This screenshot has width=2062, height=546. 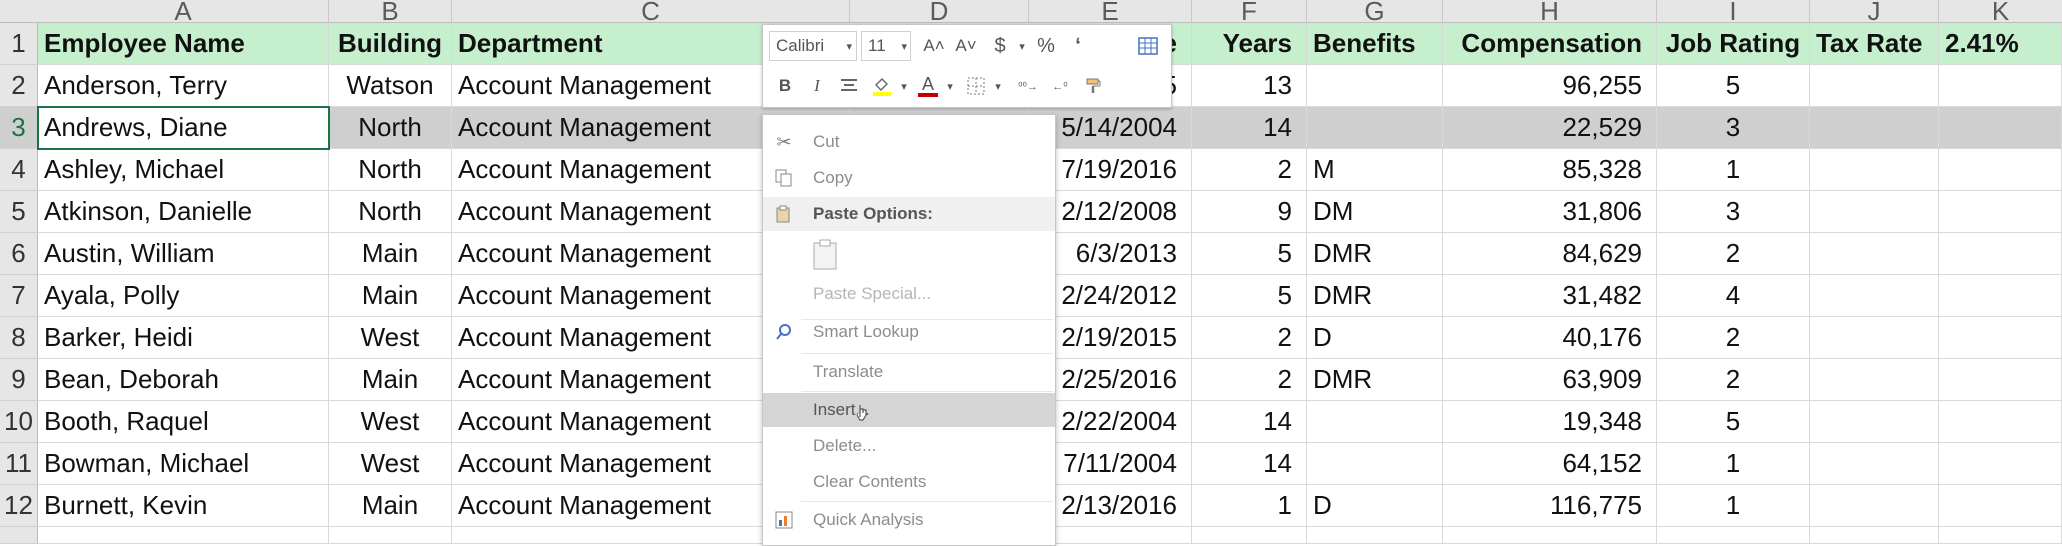 I want to click on cell-compensation: 40,176, so click(x=1550, y=338).